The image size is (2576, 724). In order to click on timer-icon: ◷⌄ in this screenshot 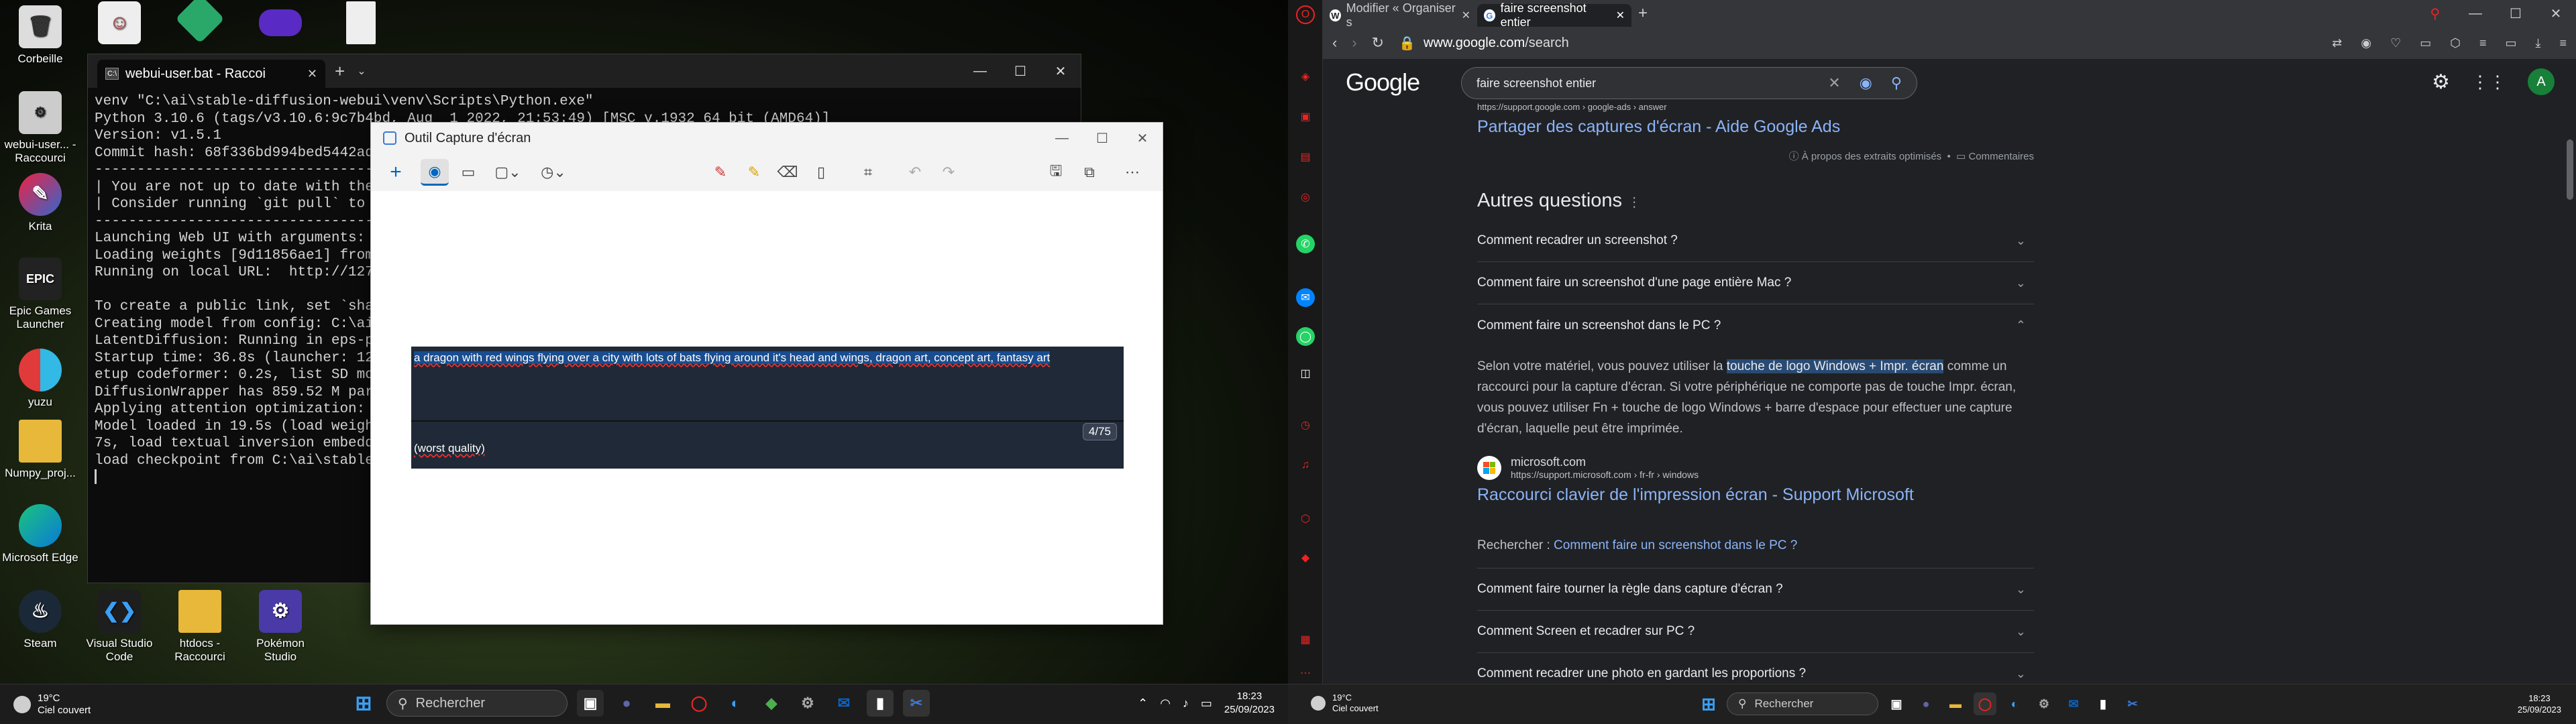, I will do `click(553, 172)`.